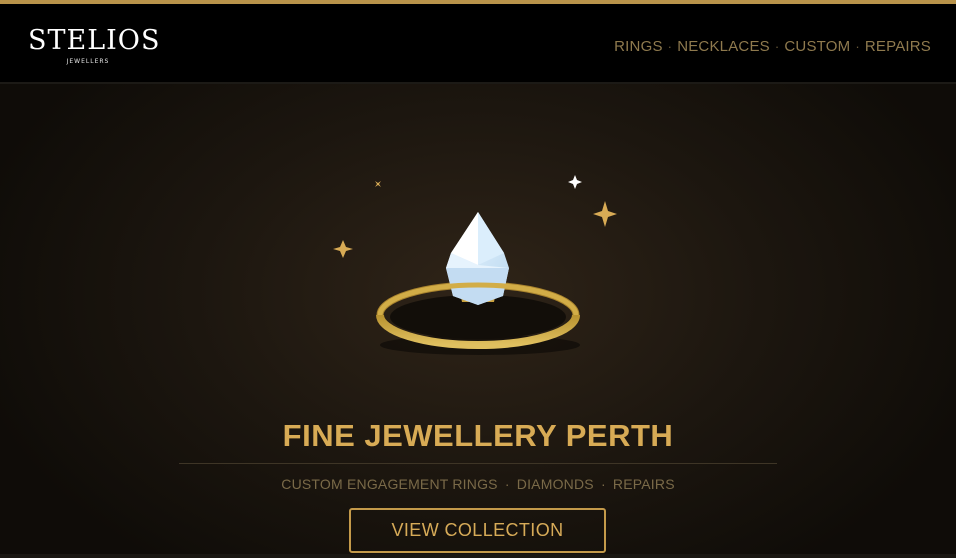 This screenshot has height=558, width=956. I want to click on logo-subtitle: JEWELLERS, so click(88, 61).